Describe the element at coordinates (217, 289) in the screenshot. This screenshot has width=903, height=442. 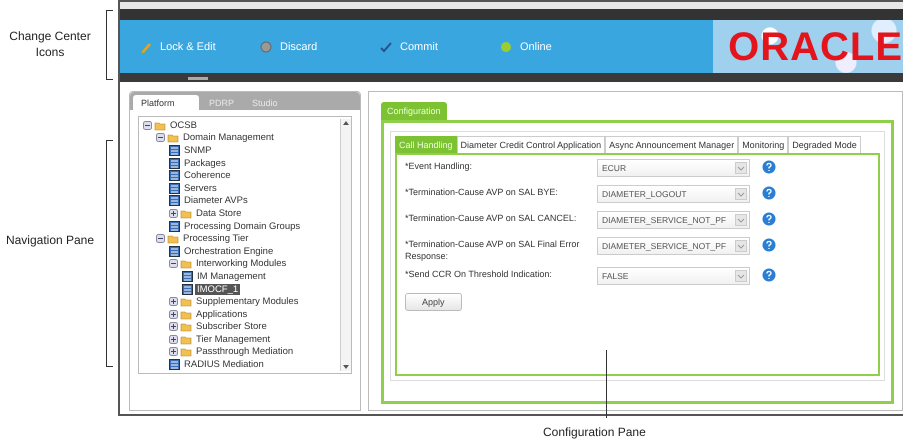
I see `tree-item: IMOCF_1` at that location.